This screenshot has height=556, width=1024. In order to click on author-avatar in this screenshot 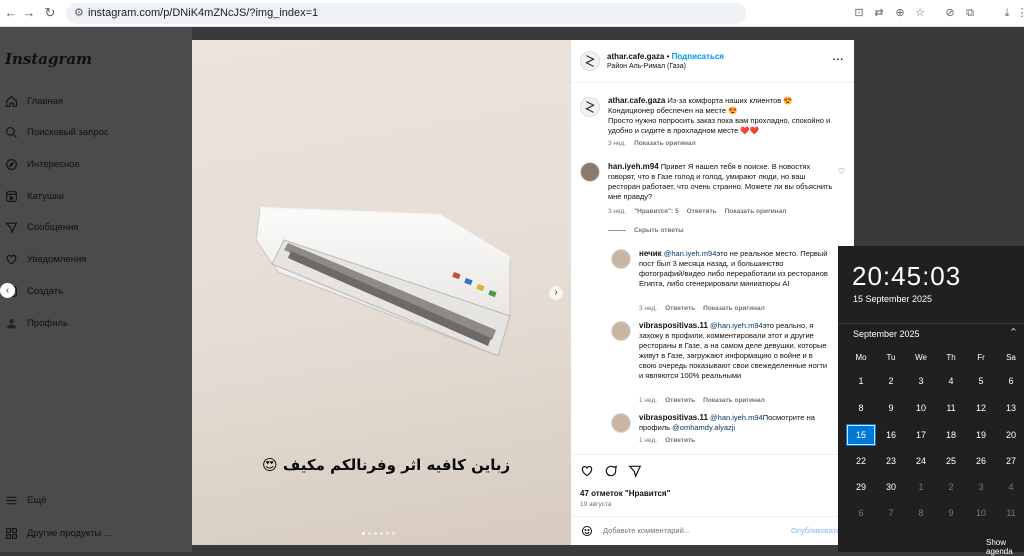, I will do `click(590, 61)`.